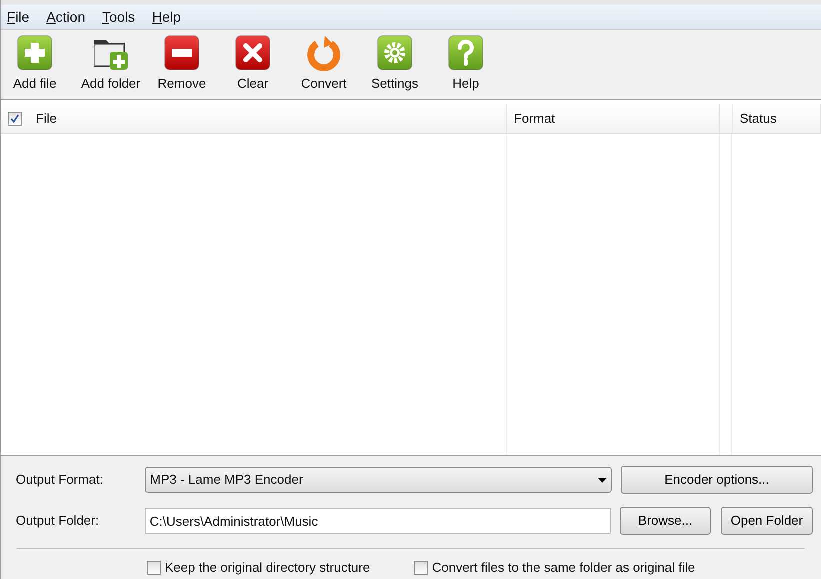 This screenshot has height=579, width=821. What do you see at coordinates (66, 17) in the screenshot?
I see `menu-item: Action` at bounding box center [66, 17].